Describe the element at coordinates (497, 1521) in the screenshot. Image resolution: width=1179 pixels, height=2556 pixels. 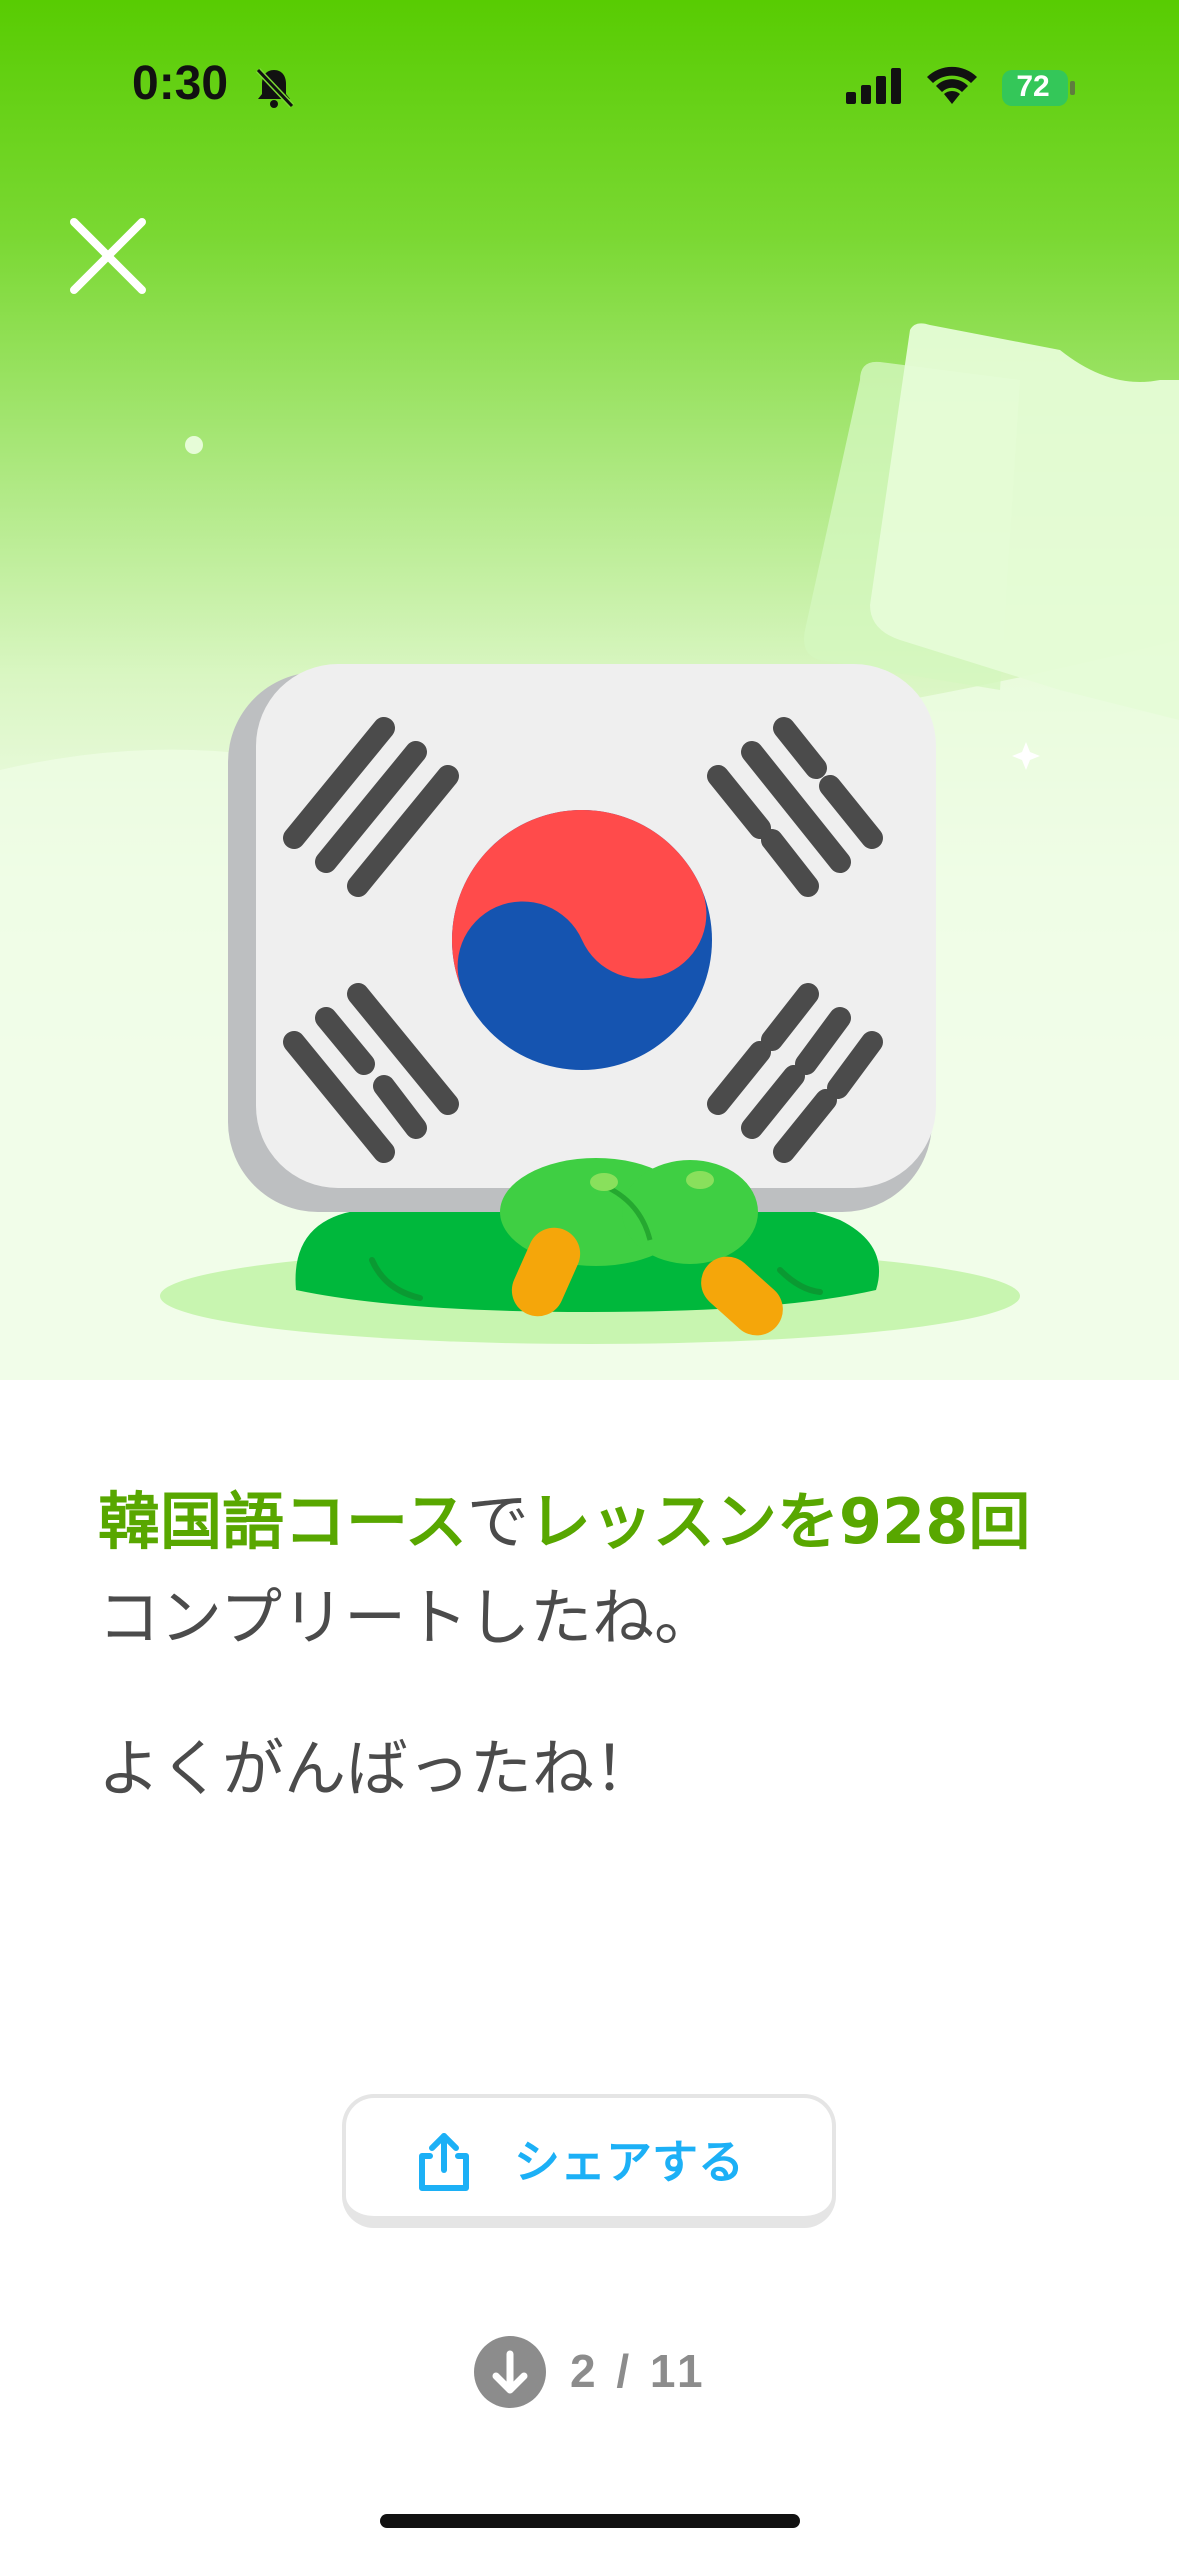
I see `message-particle: で` at that location.